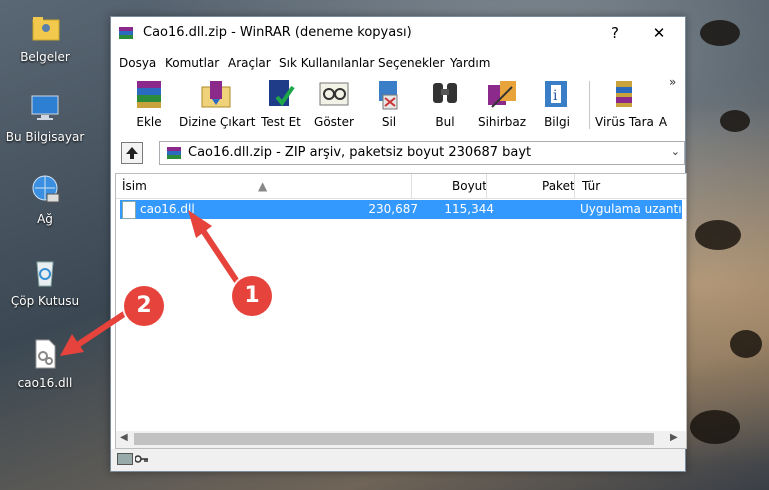 The height and width of the screenshot is (490, 769). What do you see at coordinates (252, 296) in the screenshot?
I see `callout-badge-1: 1` at bounding box center [252, 296].